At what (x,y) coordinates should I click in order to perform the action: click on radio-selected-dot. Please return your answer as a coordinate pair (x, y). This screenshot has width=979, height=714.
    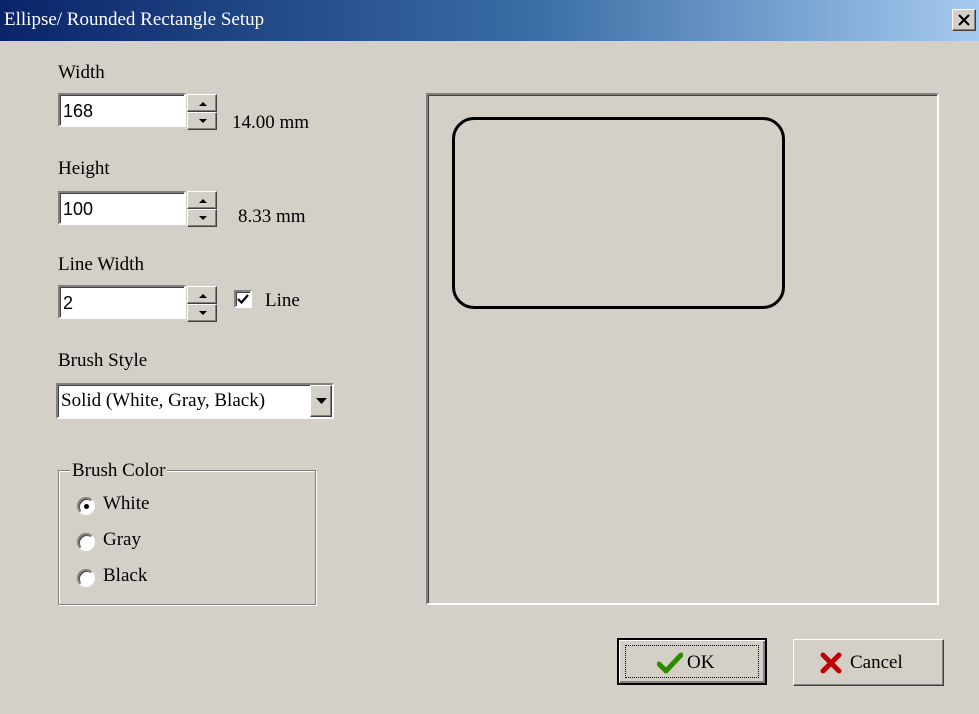
    Looking at the image, I should click on (86, 506).